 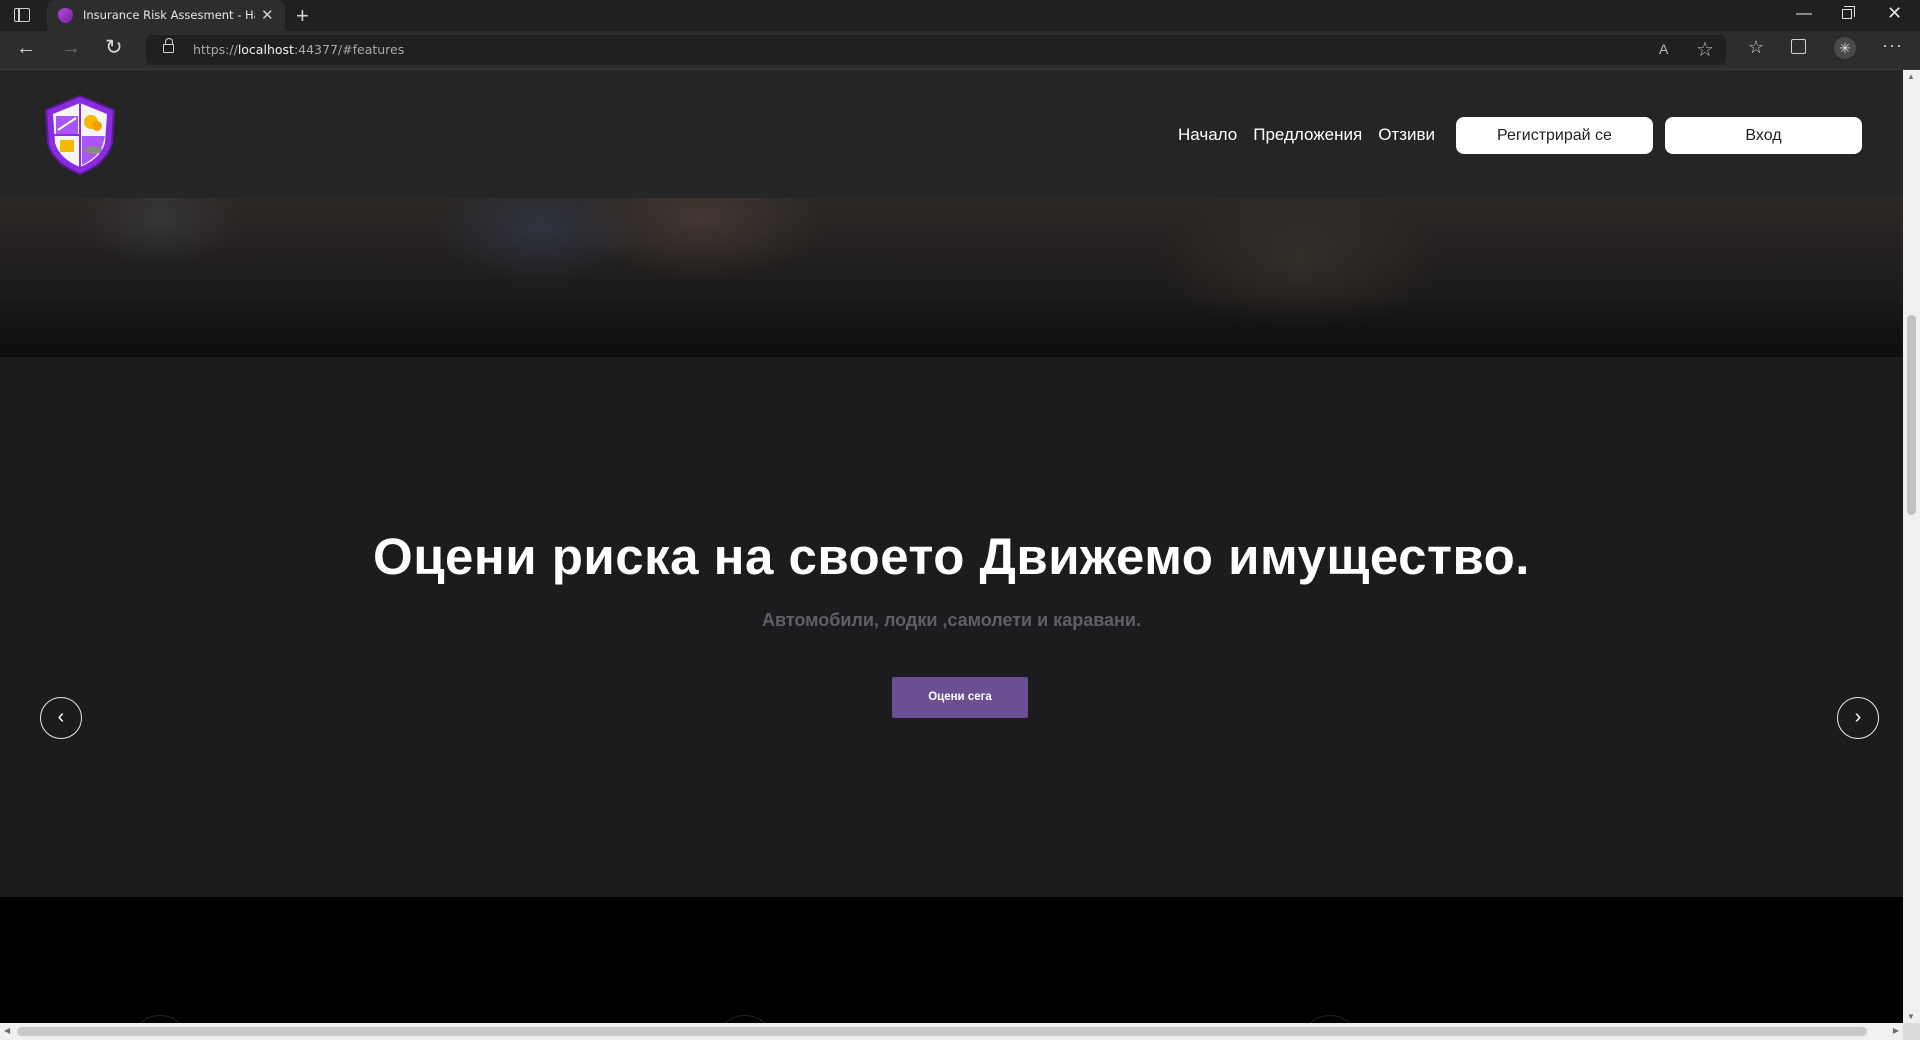 What do you see at coordinates (951, 620) in the screenshot?
I see `slide-subtitle: Автомобили, лодки ,самолети и каравани.` at bounding box center [951, 620].